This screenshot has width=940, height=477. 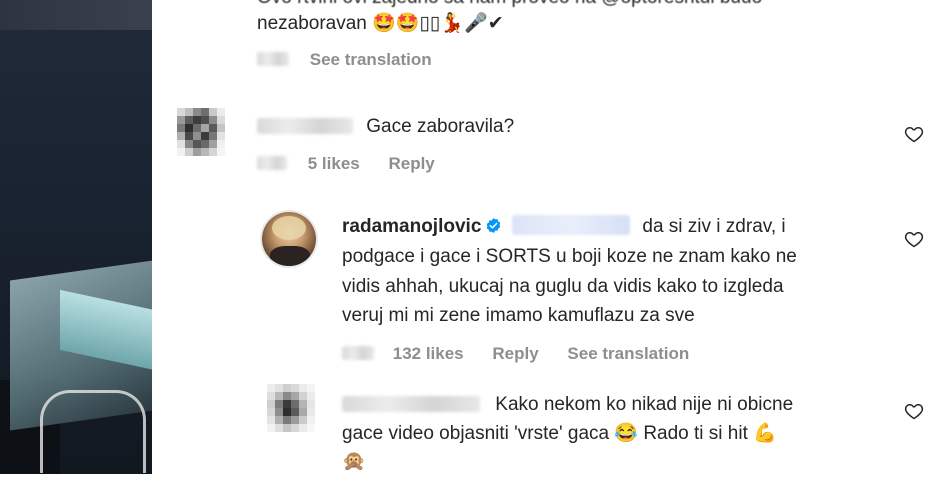 What do you see at coordinates (765, 433) in the screenshot?
I see `muscle-emoji: 💪` at bounding box center [765, 433].